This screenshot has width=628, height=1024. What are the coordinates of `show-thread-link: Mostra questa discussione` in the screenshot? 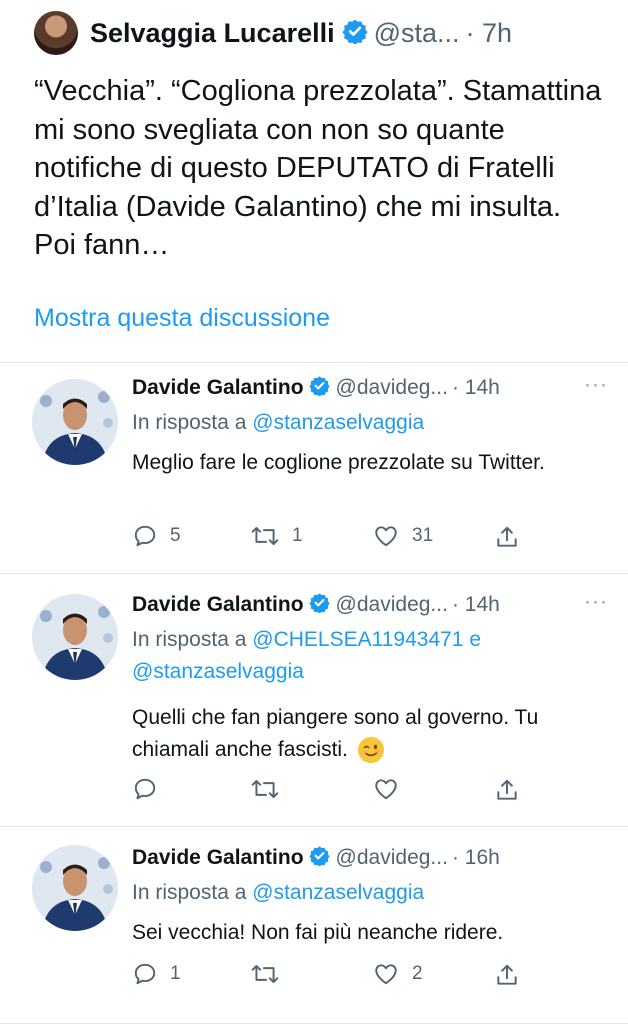 It's located at (182, 318).